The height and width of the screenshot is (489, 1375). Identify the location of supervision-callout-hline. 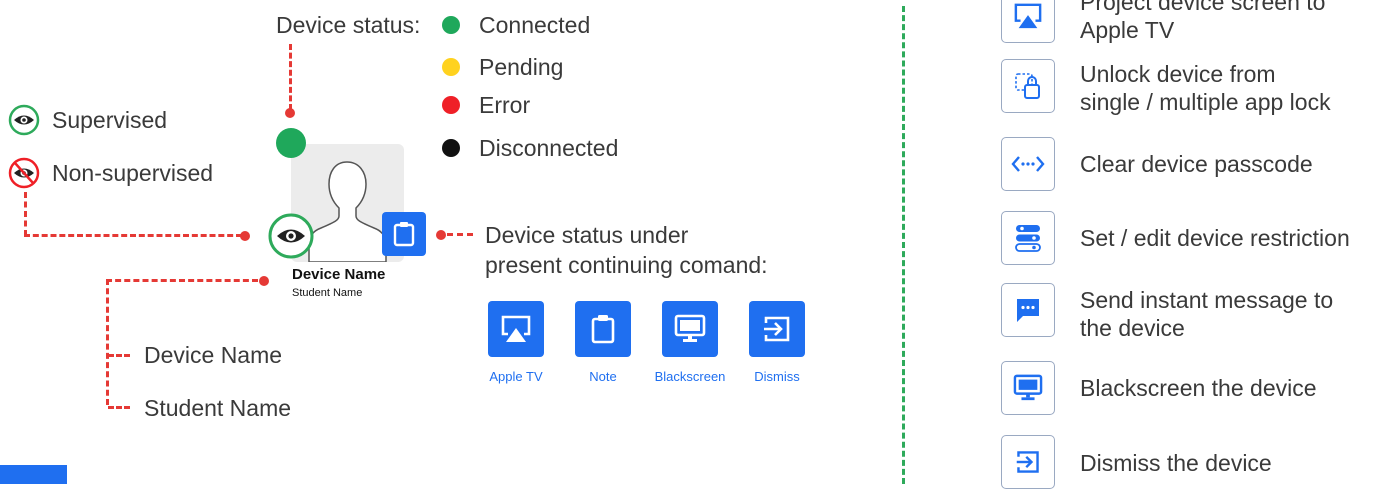
(133, 235).